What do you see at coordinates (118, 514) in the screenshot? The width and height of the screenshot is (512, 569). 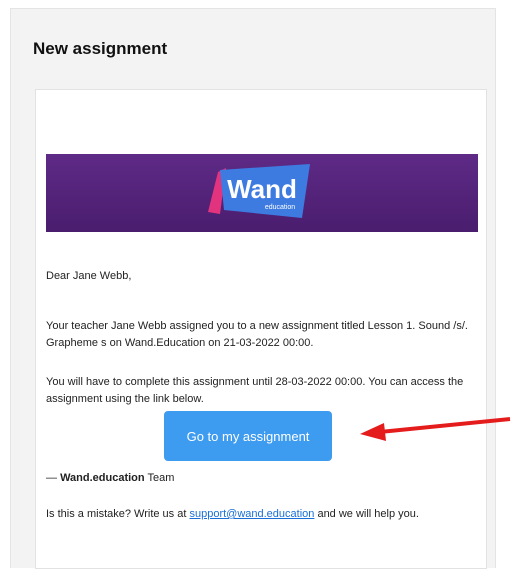 I see `support-prefix: Is this a mistake? Write us at` at bounding box center [118, 514].